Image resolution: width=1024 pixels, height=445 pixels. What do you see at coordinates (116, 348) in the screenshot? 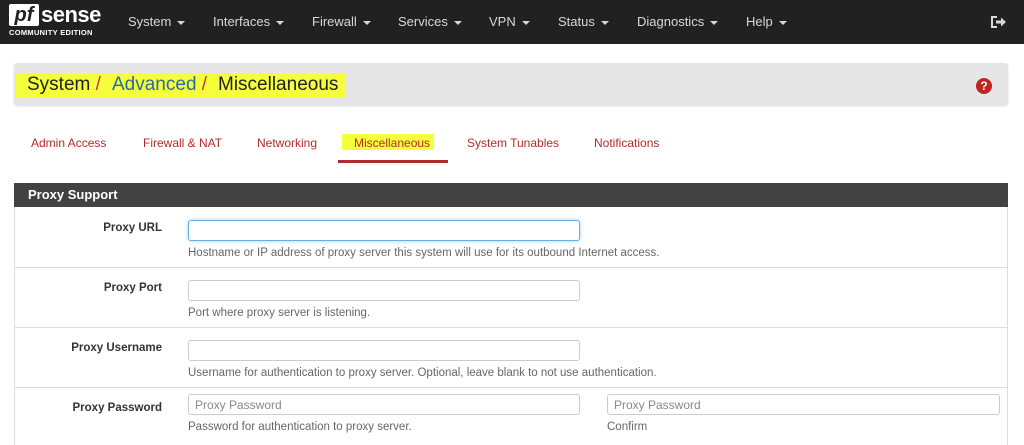
I see `proxy-username-label: Proxy Username` at bounding box center [116, 348].